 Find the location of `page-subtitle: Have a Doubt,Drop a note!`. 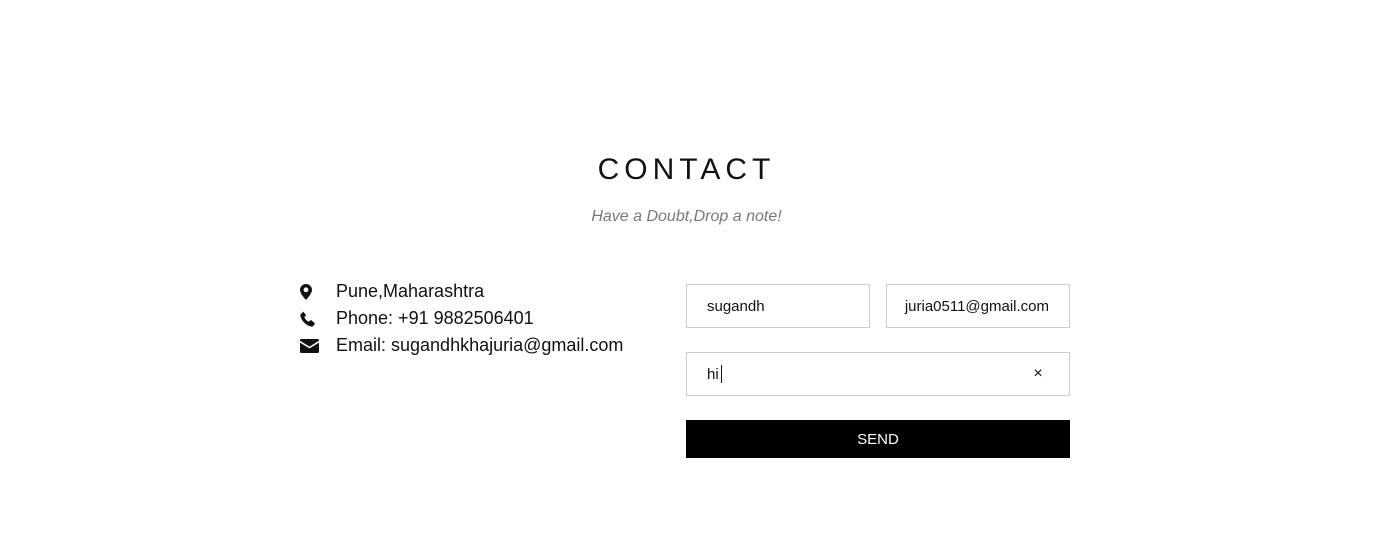

page-subtitle: Have a Doubt,Drop a note! is located at coordinates (686, 216).